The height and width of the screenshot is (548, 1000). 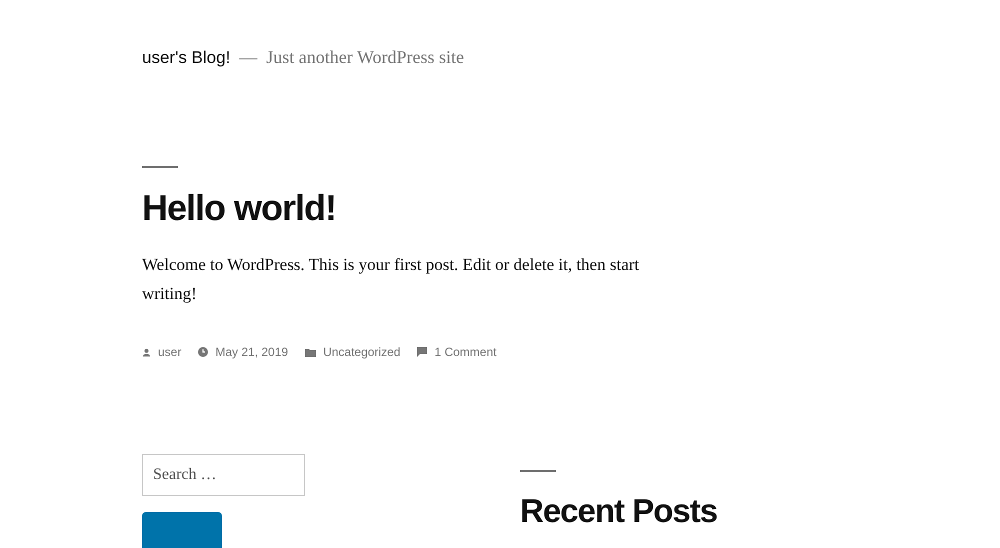 What do you see at coordinates (619, 511) in the screenshot?
I see `widget-title: Recent Posts` at bounding box center [619, 511].